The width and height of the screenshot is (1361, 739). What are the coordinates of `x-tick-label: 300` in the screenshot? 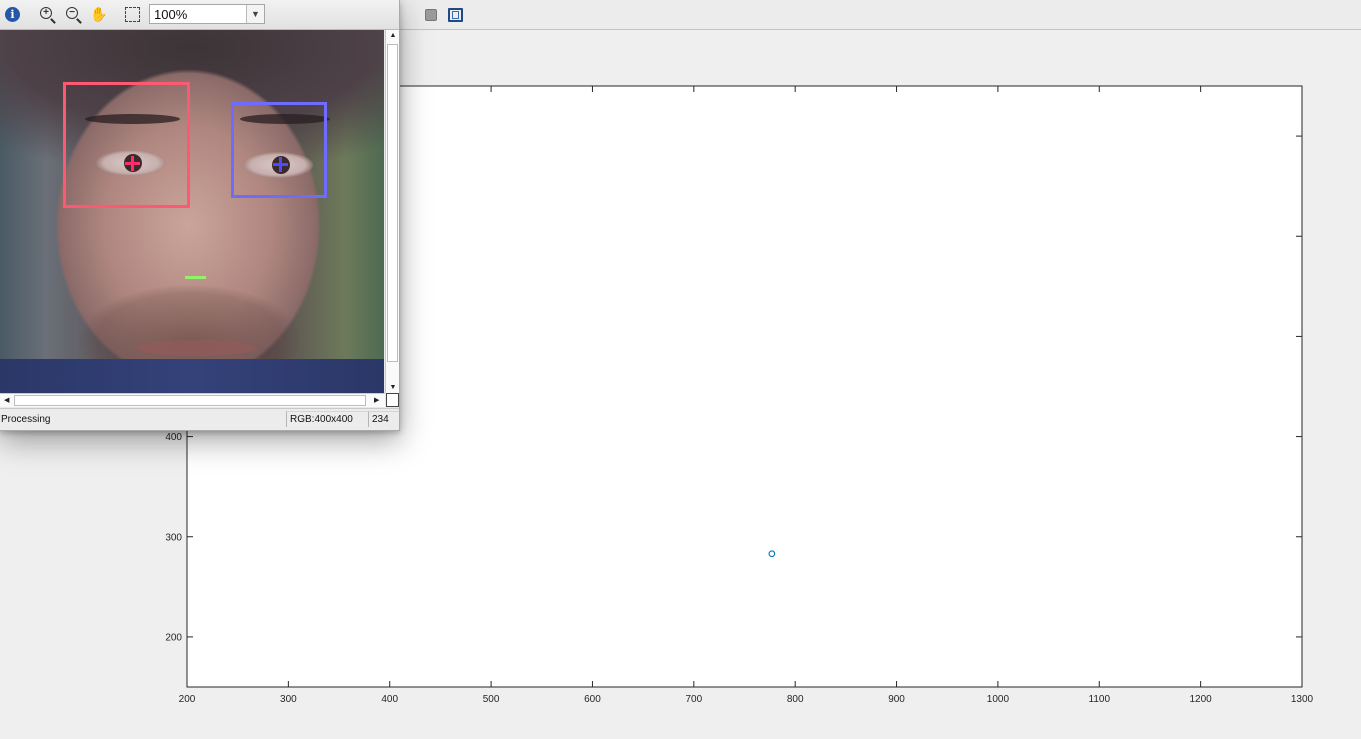 It's located at (288, 699).